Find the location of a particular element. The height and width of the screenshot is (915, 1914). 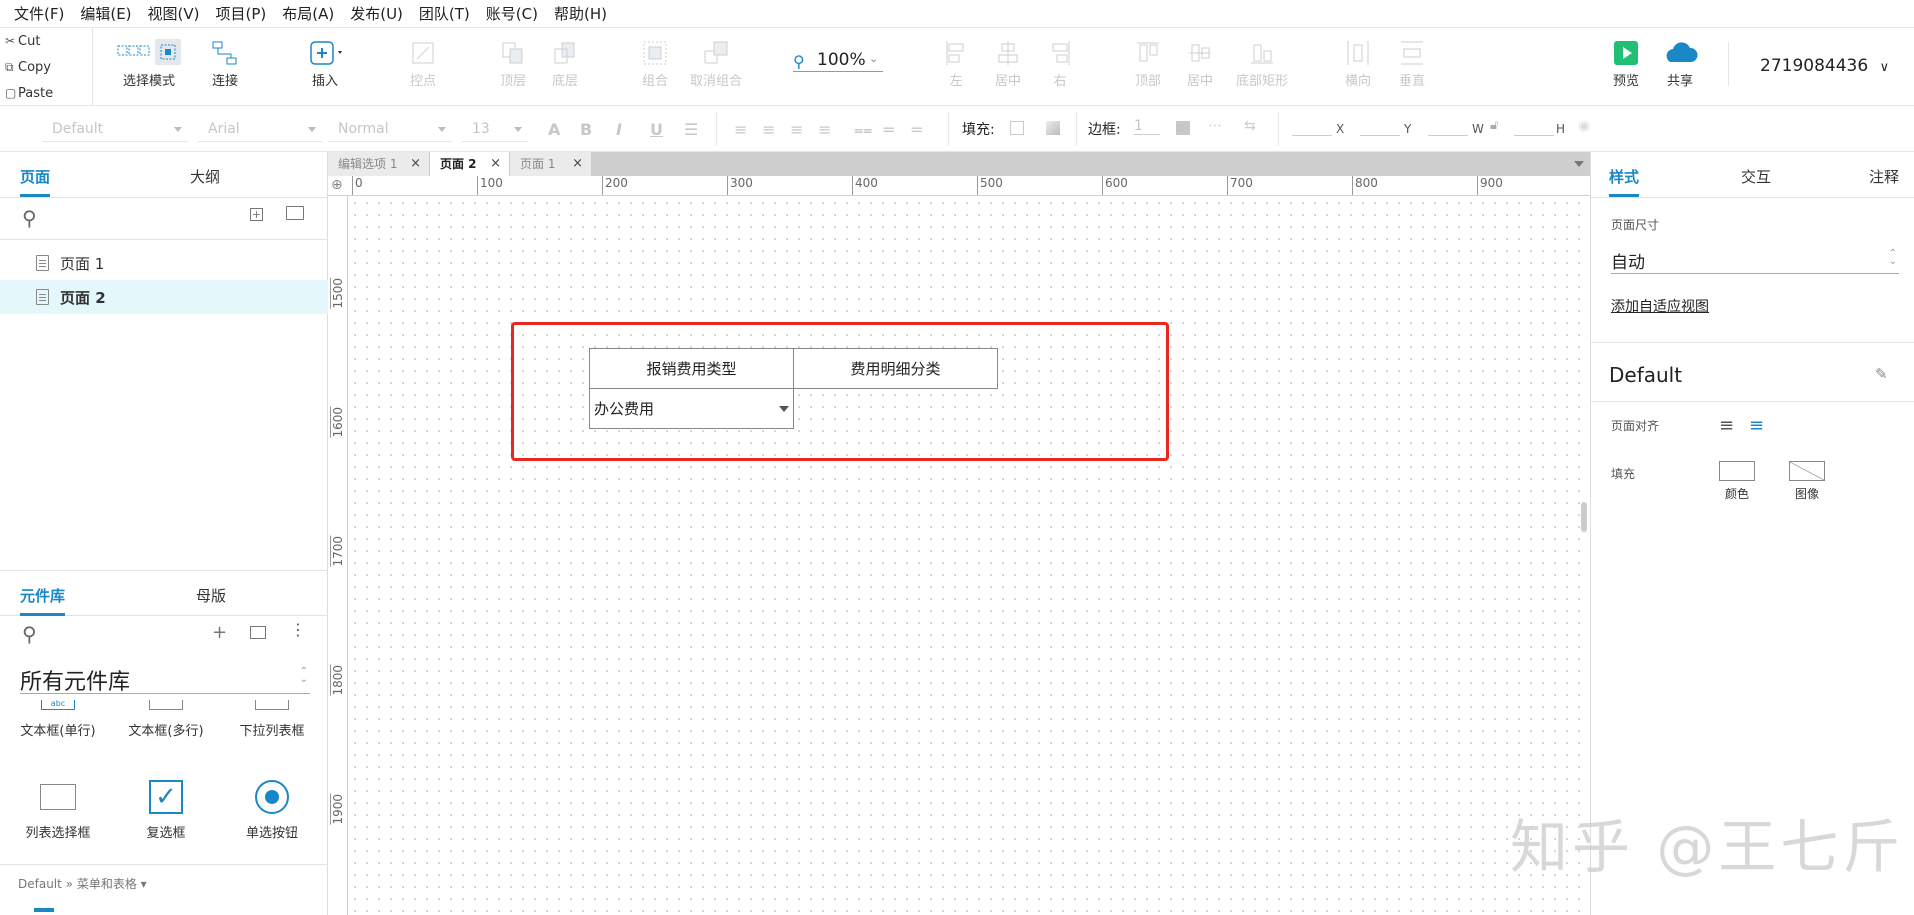

share-button: 共享 is located at coordinates (1680, 62).